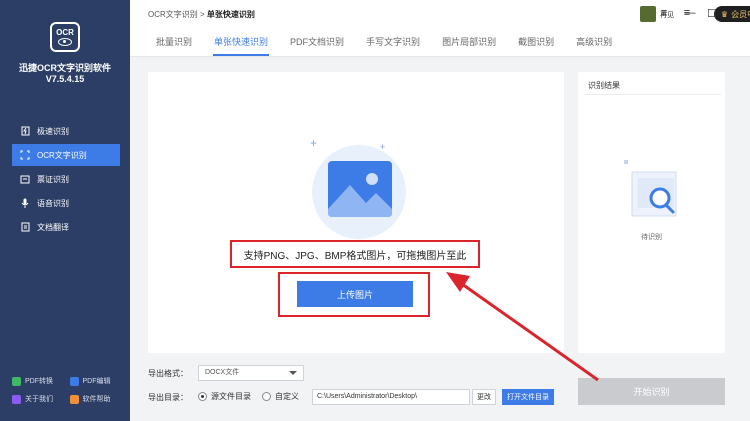 The height and width of the screenshot is (421, 750). Describe the element at coordinates (74, 381) in the screenshot. I see `pdf-edit-icon` at that location.